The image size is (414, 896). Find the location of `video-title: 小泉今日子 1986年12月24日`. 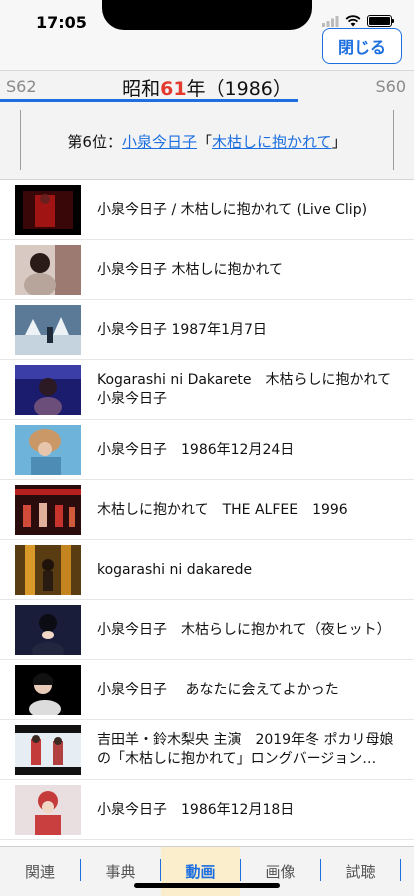

video-title: 小泉今日子 1986年12月24日 is located at coordinates (196, 449).